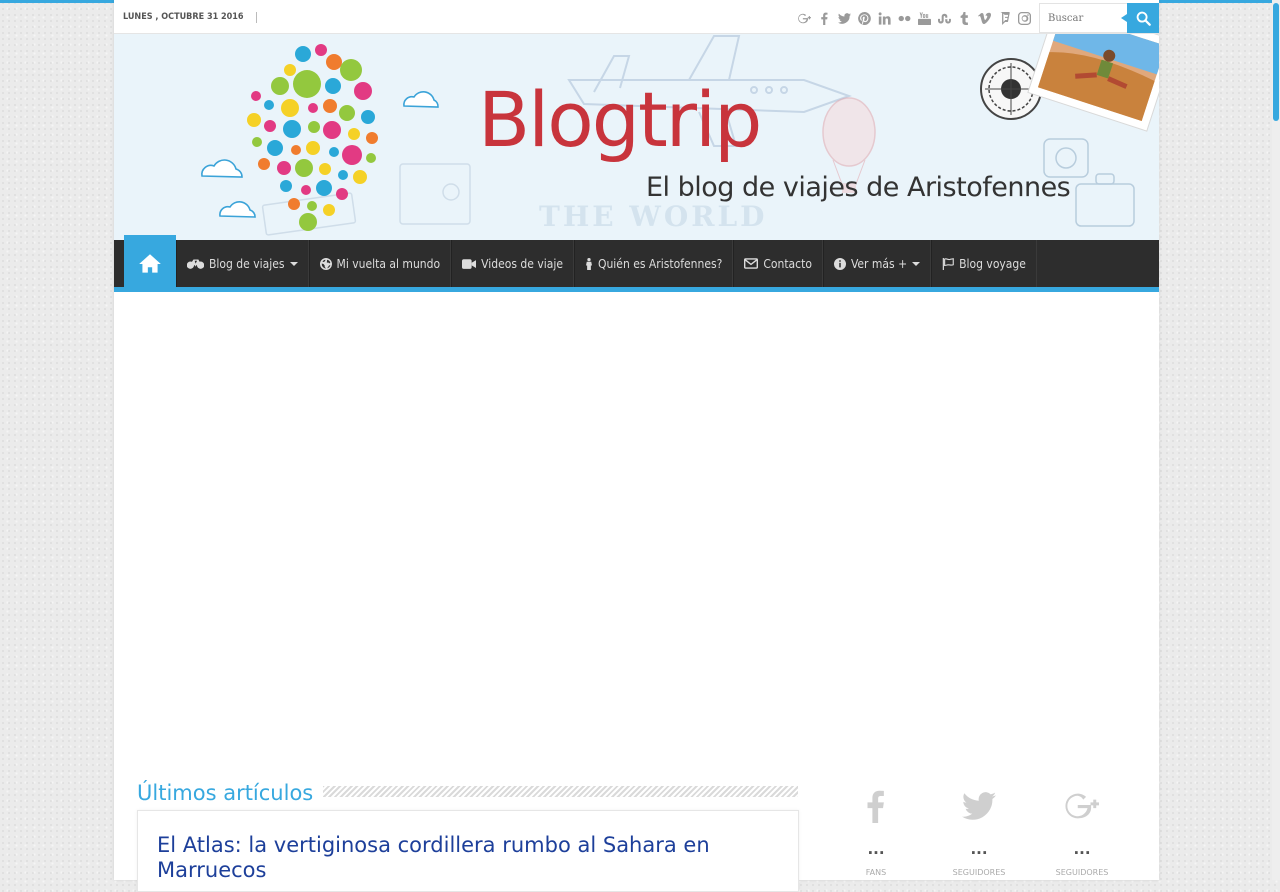 Image resolution: width=1280 pixels, height=892 pixels. What do you see at coordinates (787, 263) in the screenshot?
I see `nav-label: Contacto` at bounding box center [787, 263].